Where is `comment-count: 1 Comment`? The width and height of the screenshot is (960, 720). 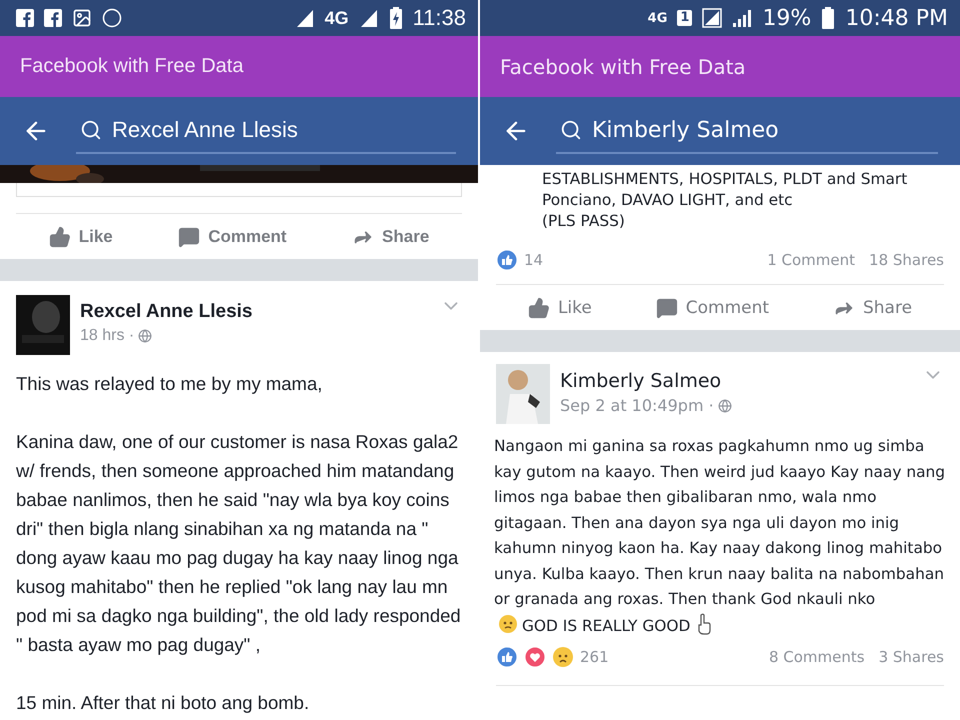
comment-count: 1 Comment is located at coordinates (811, 260).